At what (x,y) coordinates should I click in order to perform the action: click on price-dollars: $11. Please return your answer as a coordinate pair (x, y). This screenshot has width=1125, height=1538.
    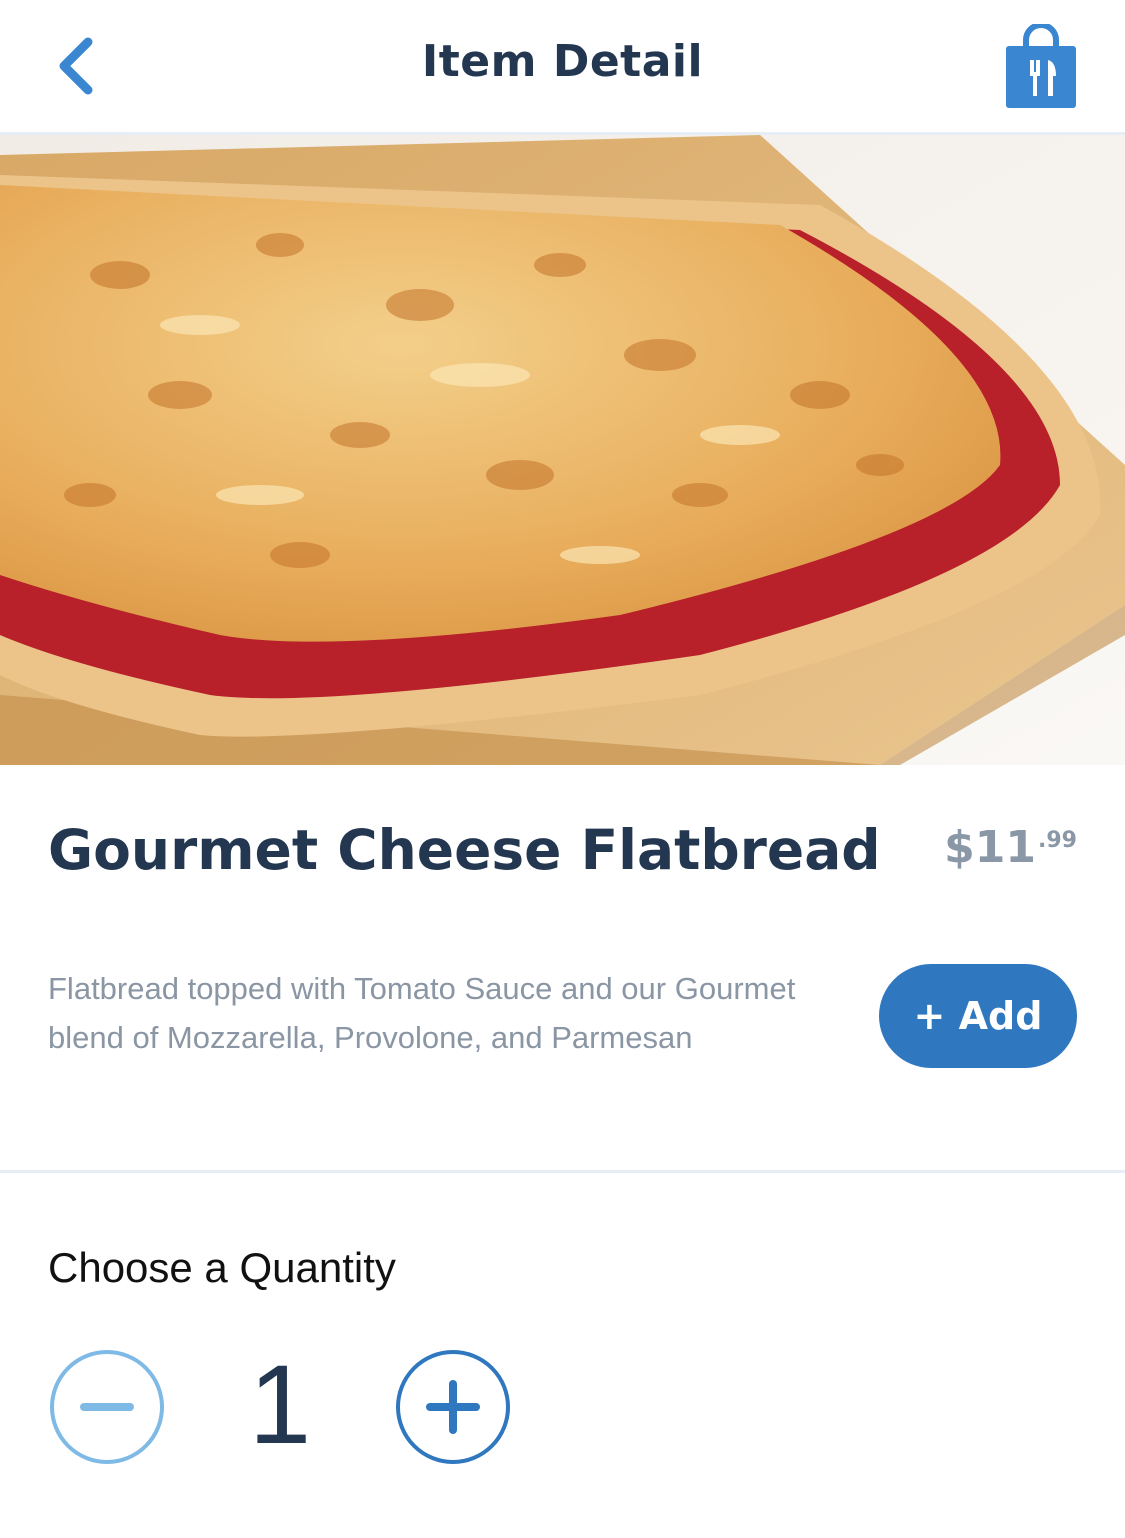
    Looking at the image, I should click on (990, 847).